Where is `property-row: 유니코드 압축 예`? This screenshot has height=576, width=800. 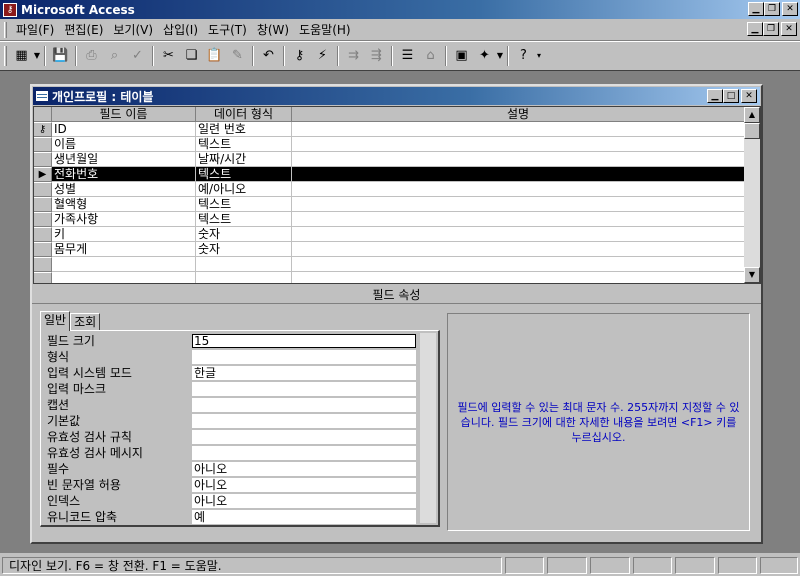 property-row: 유니코드 압축 예 is located at coordinates (239, 517).